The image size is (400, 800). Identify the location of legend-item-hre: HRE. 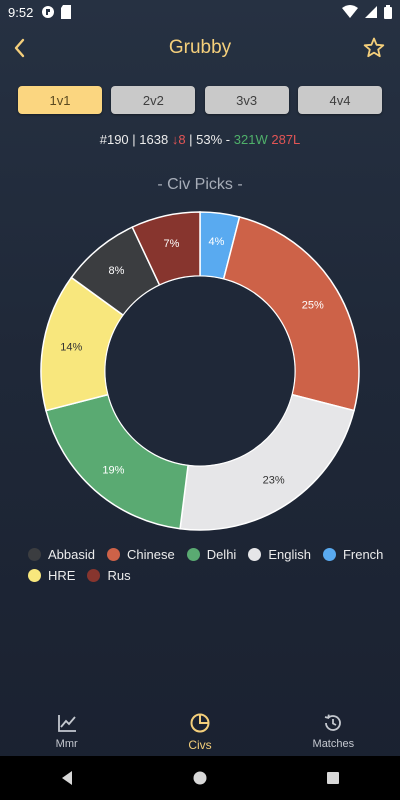
(51, 575).